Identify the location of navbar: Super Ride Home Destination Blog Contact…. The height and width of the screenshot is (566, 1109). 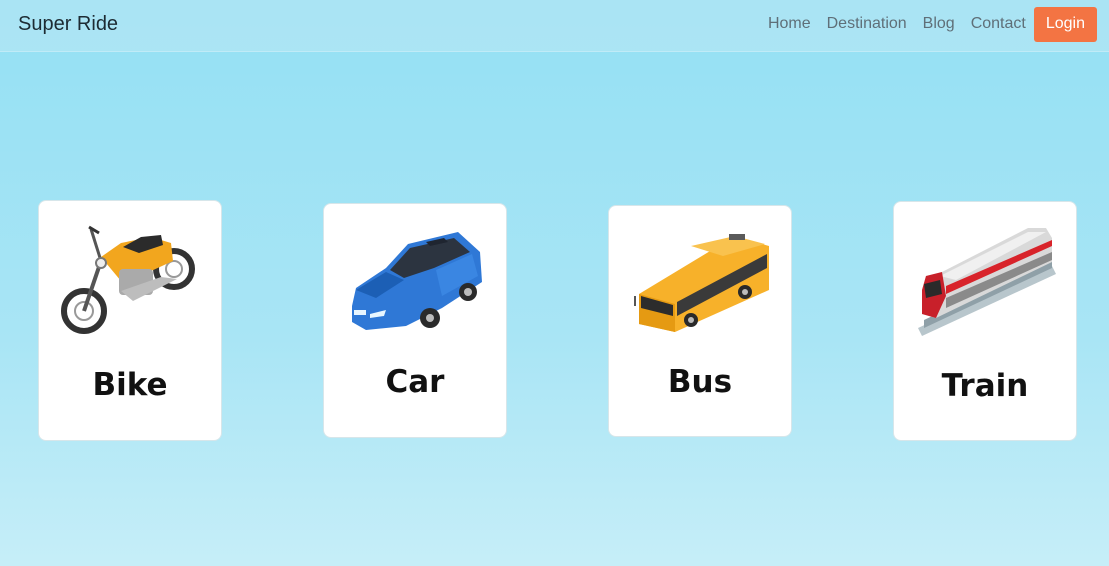
(554, 26).